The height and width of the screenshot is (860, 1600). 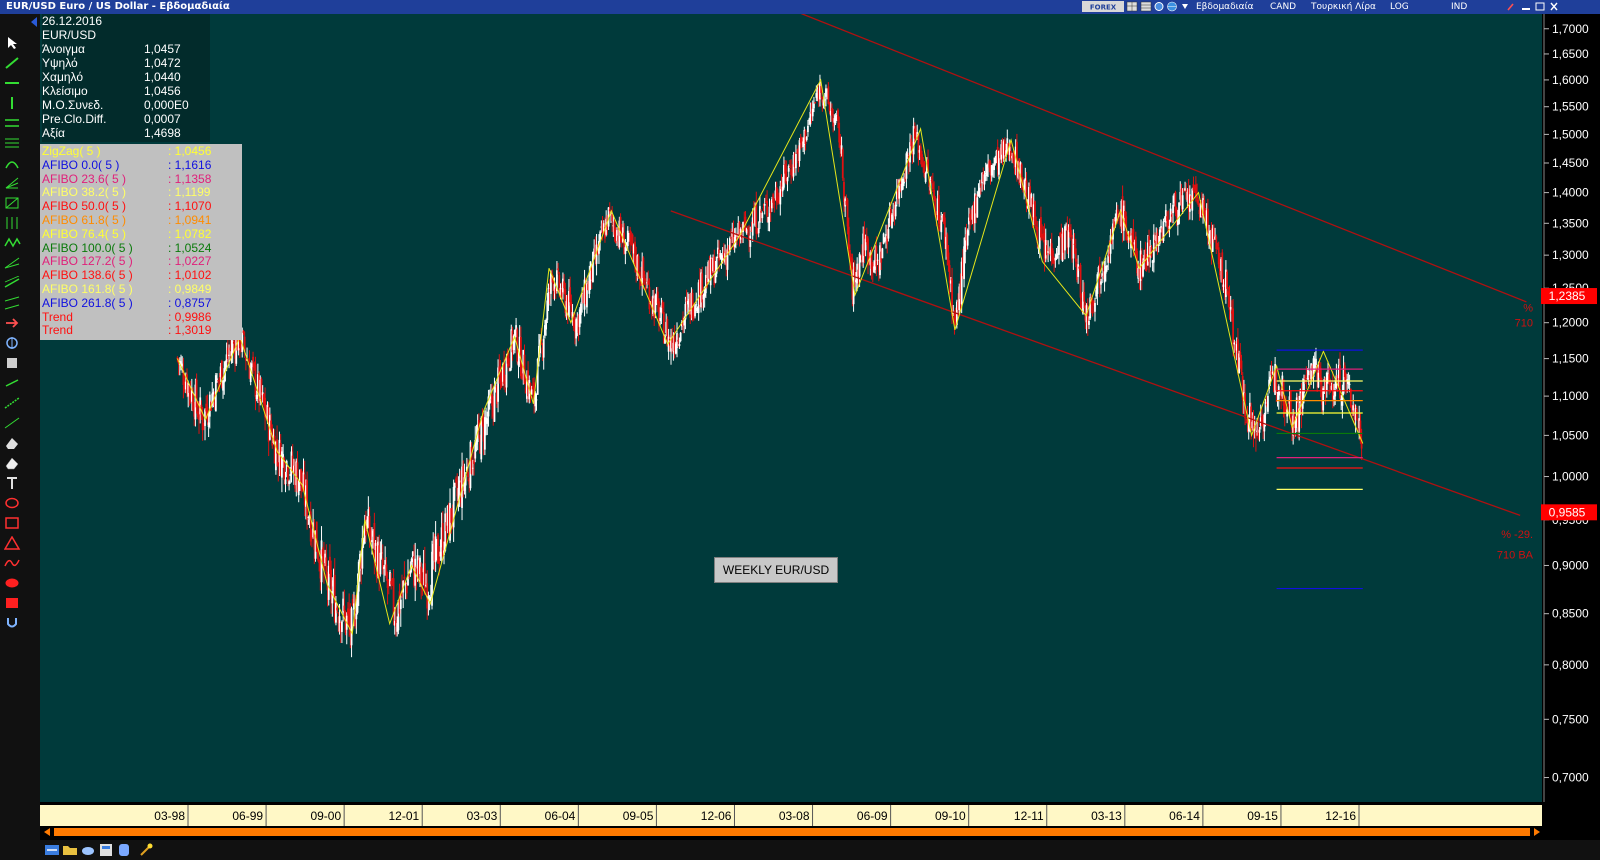 I want to click on scale-option: LOG, so click(x=1399, y=7).